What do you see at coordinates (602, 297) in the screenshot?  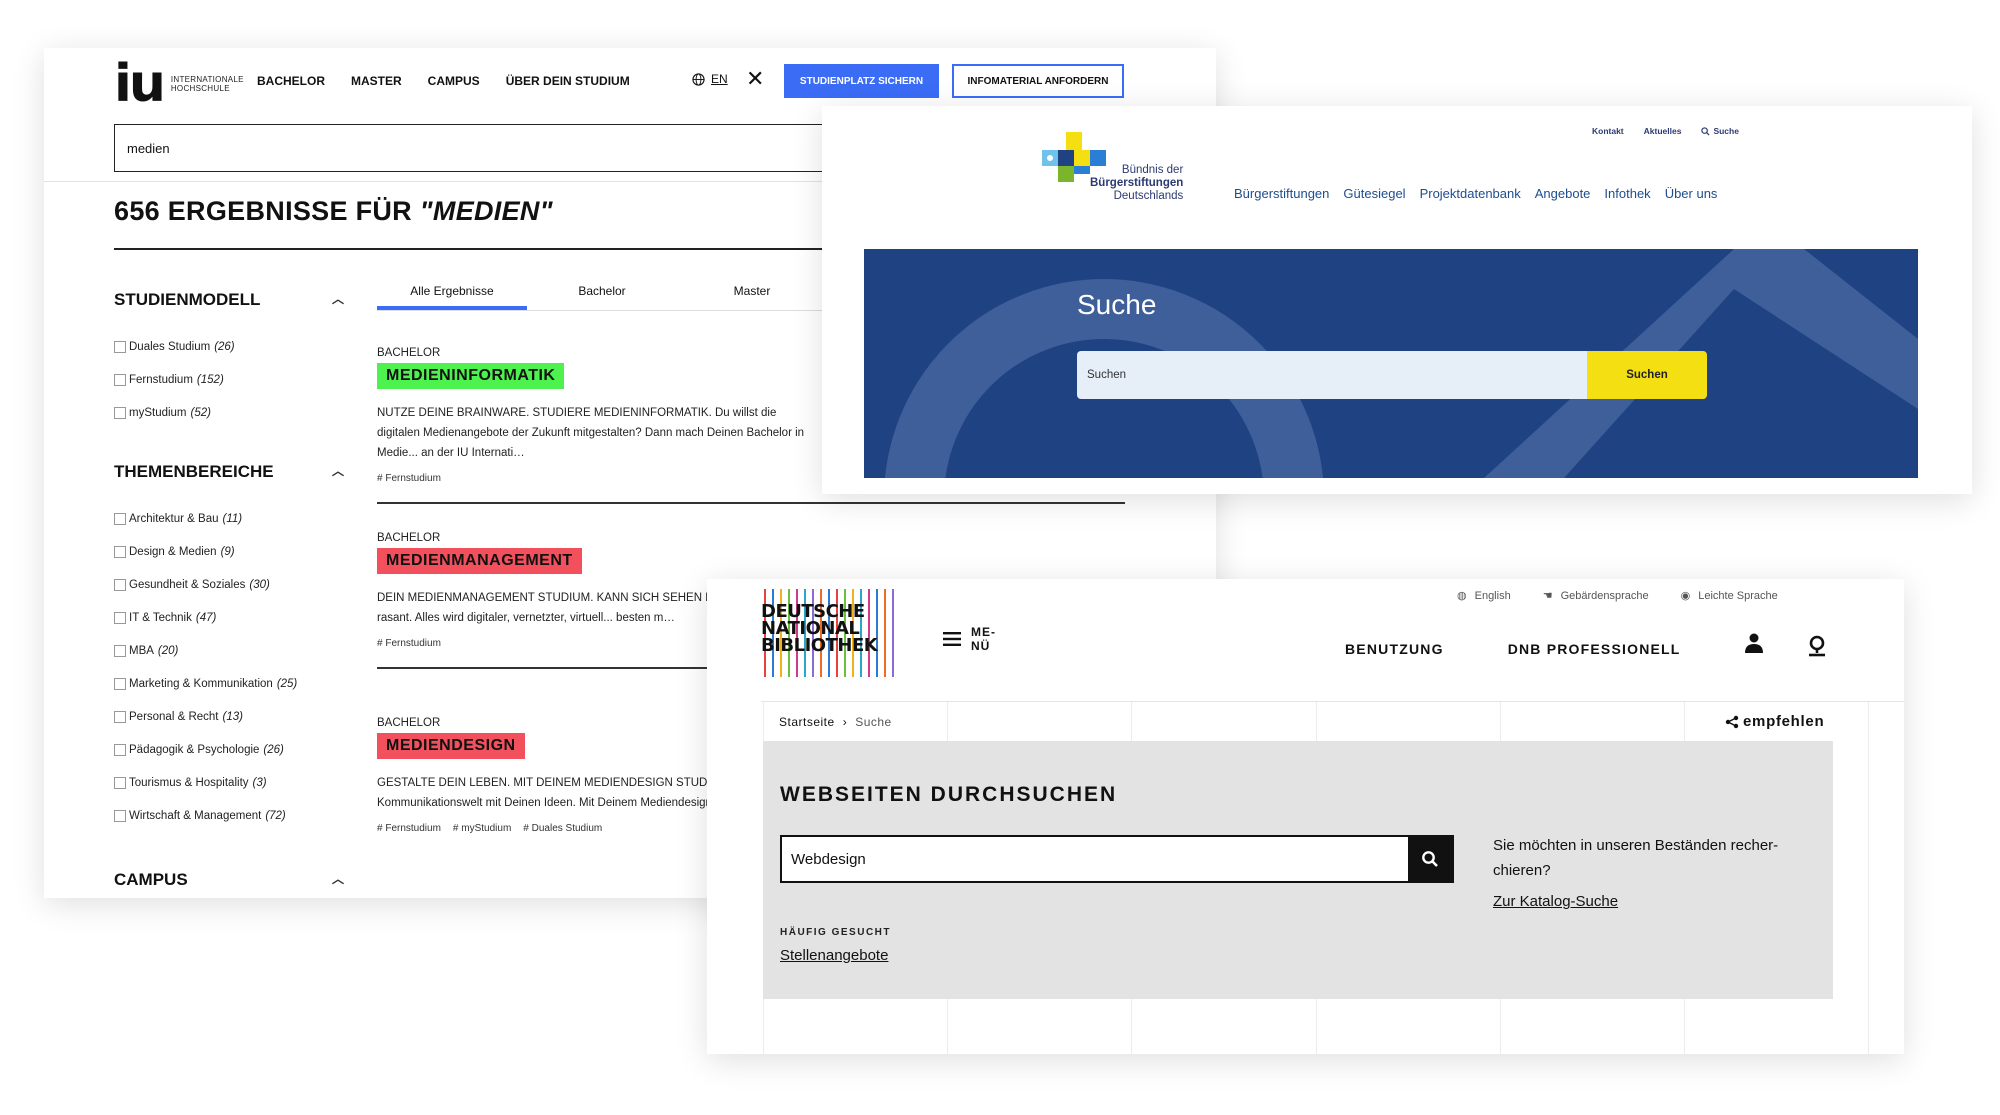 I see `tab-bachelor: Bachelor` at bounding box center [602, 297].